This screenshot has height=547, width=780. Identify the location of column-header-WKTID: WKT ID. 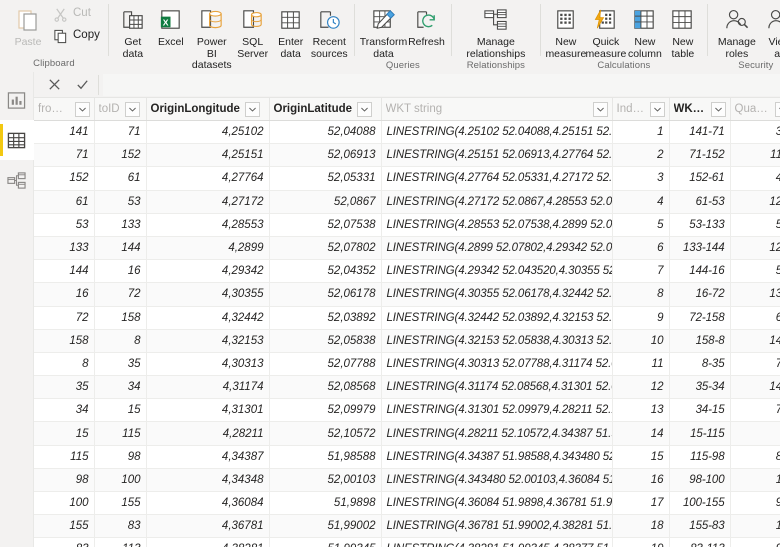
(700, 109).